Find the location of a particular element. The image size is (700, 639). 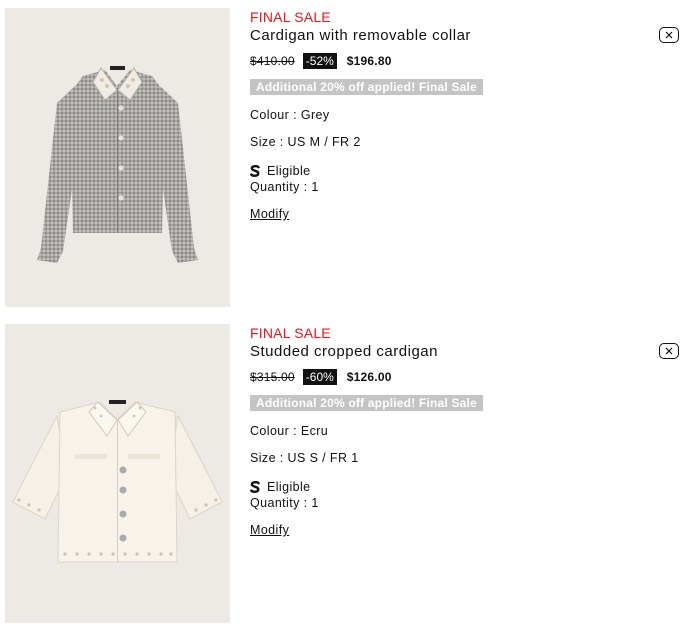

price-row: $410.00 -52% $196.80 is located at coordinates (460, 61).